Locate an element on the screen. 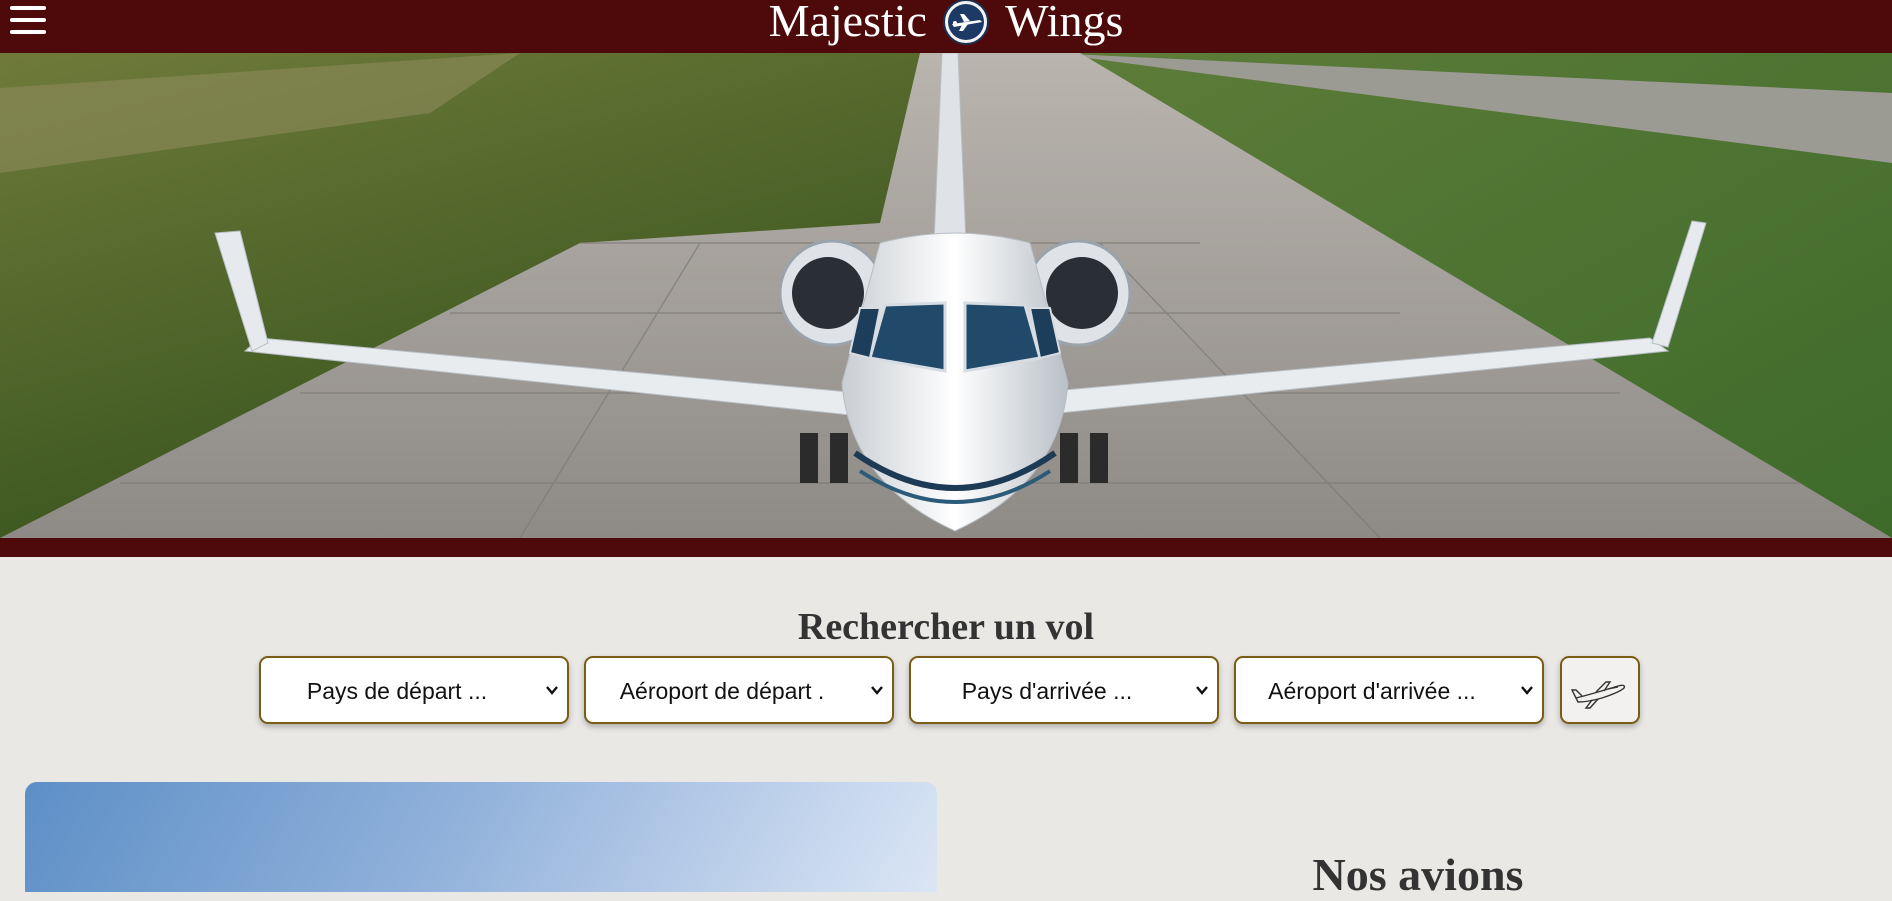 The width and height of the screenshot is (1892, 901). airplane-icon is located at coordinates (1598, 695).